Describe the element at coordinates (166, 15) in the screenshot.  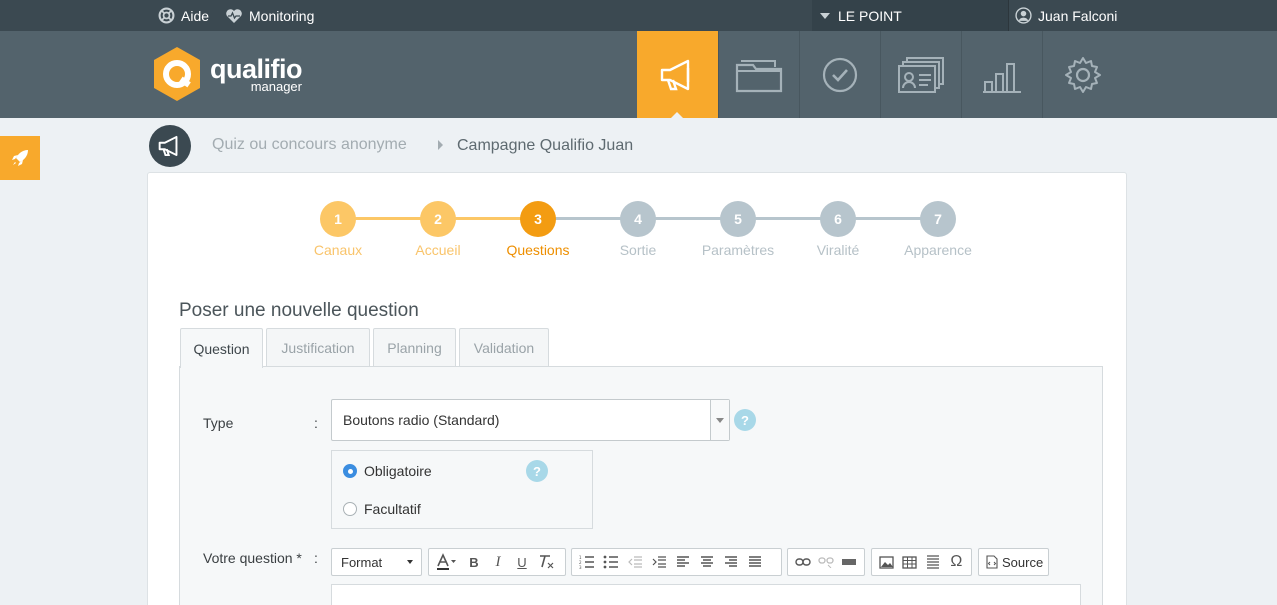
I see `lifebuoy-icon` at that location.